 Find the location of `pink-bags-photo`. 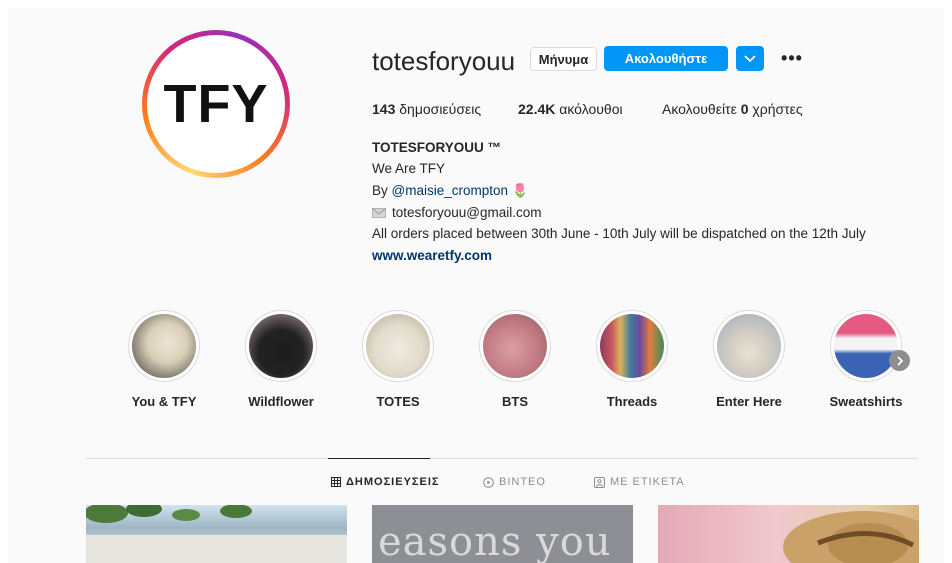

pink-bags-photo is located at coordinates (515, 346).